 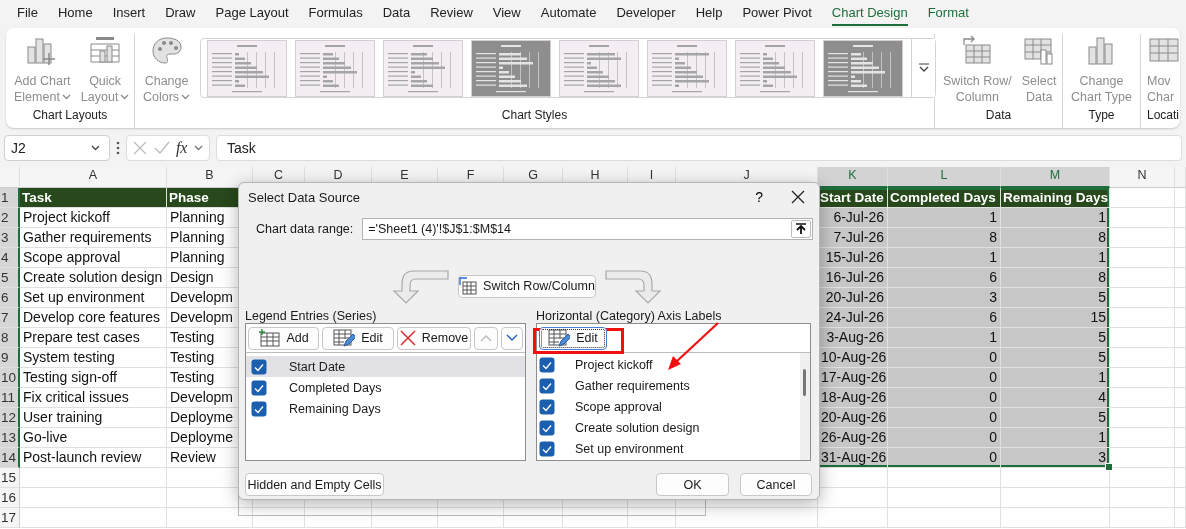 What do you see at coordinates (93, 458) in the screenshot?
I see `cell: Post-launch review` at bounding box center [93, 458].